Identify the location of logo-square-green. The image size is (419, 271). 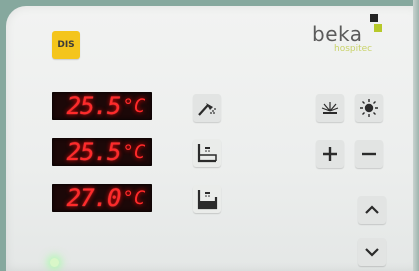
(378, 28).